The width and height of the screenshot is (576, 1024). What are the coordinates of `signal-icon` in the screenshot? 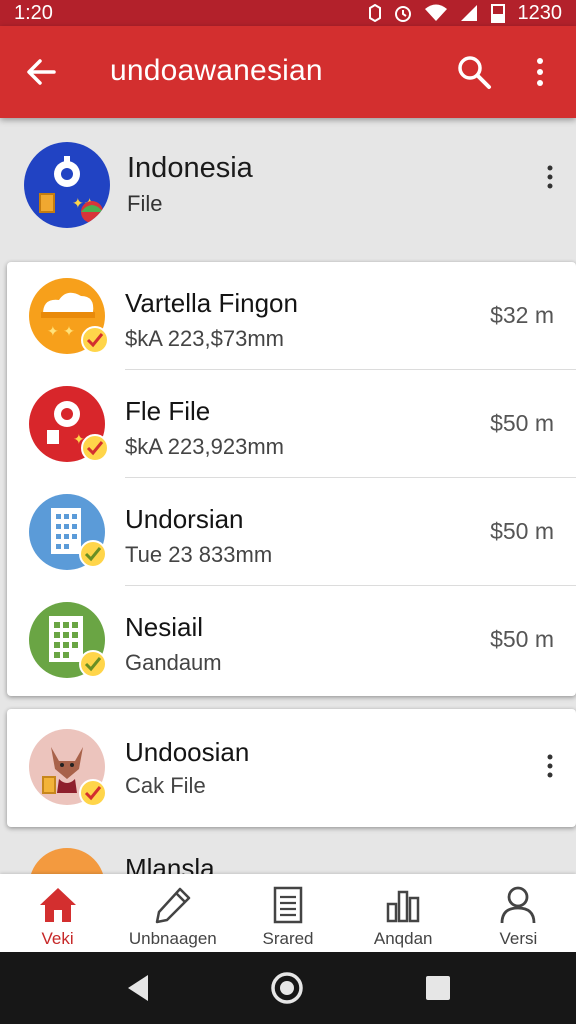 It's located at (468, 13).